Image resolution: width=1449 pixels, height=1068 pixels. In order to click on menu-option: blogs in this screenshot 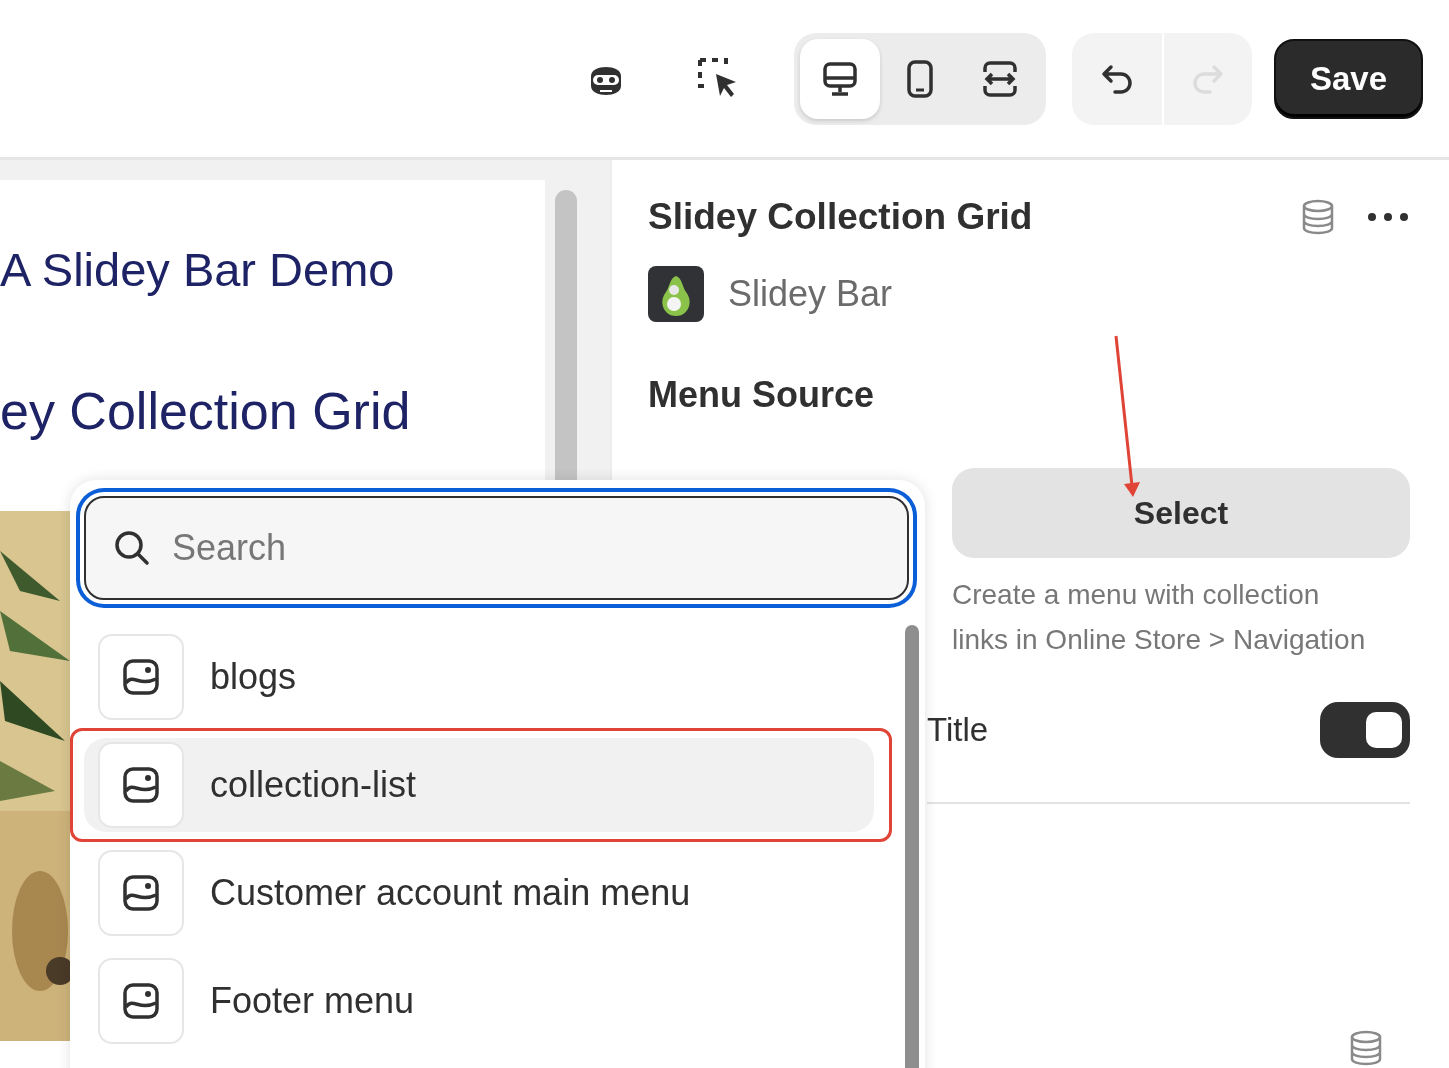, I will do `click(479, 677)`.